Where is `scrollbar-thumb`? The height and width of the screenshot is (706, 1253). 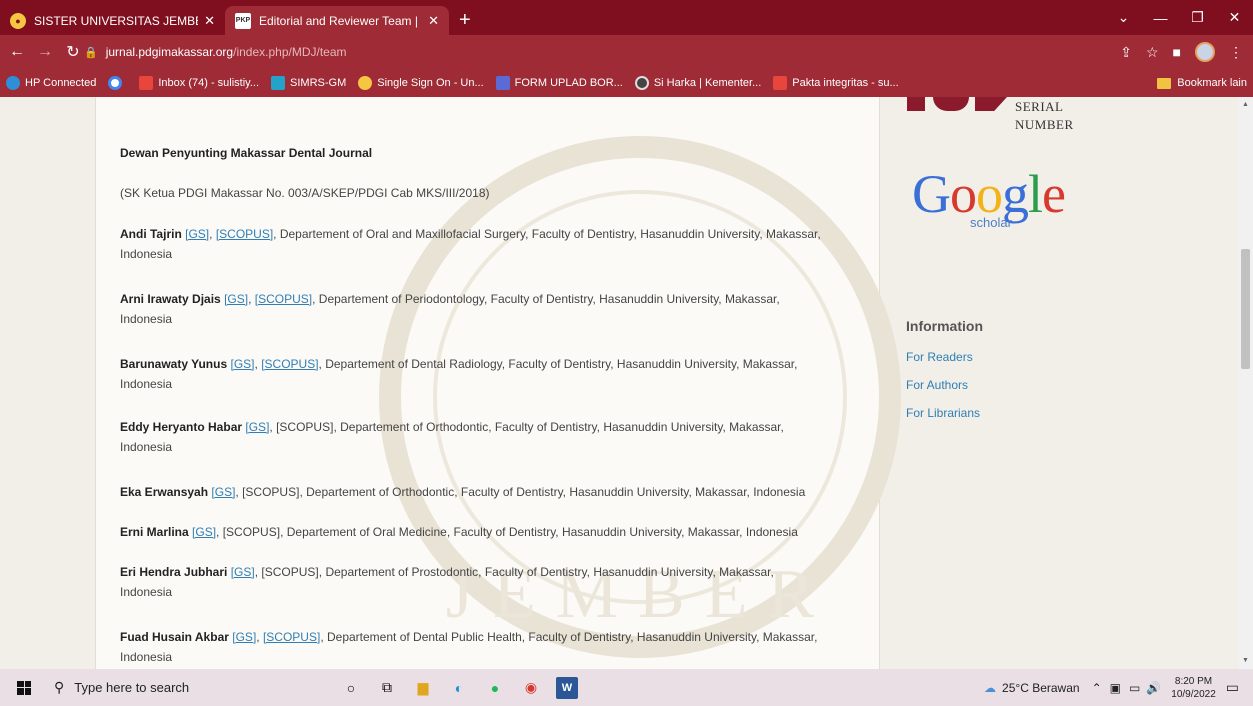
scrollbar-thumb is located at coordinates (1245, 309).